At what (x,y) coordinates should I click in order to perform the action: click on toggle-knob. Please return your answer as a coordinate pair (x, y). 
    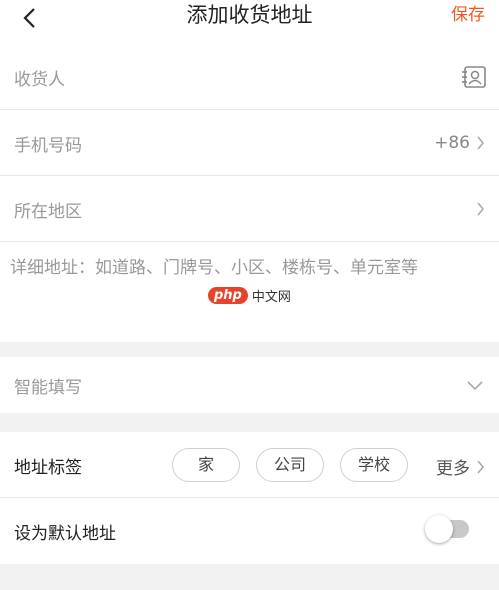
    Looking at the image, I should click on (439, 529).